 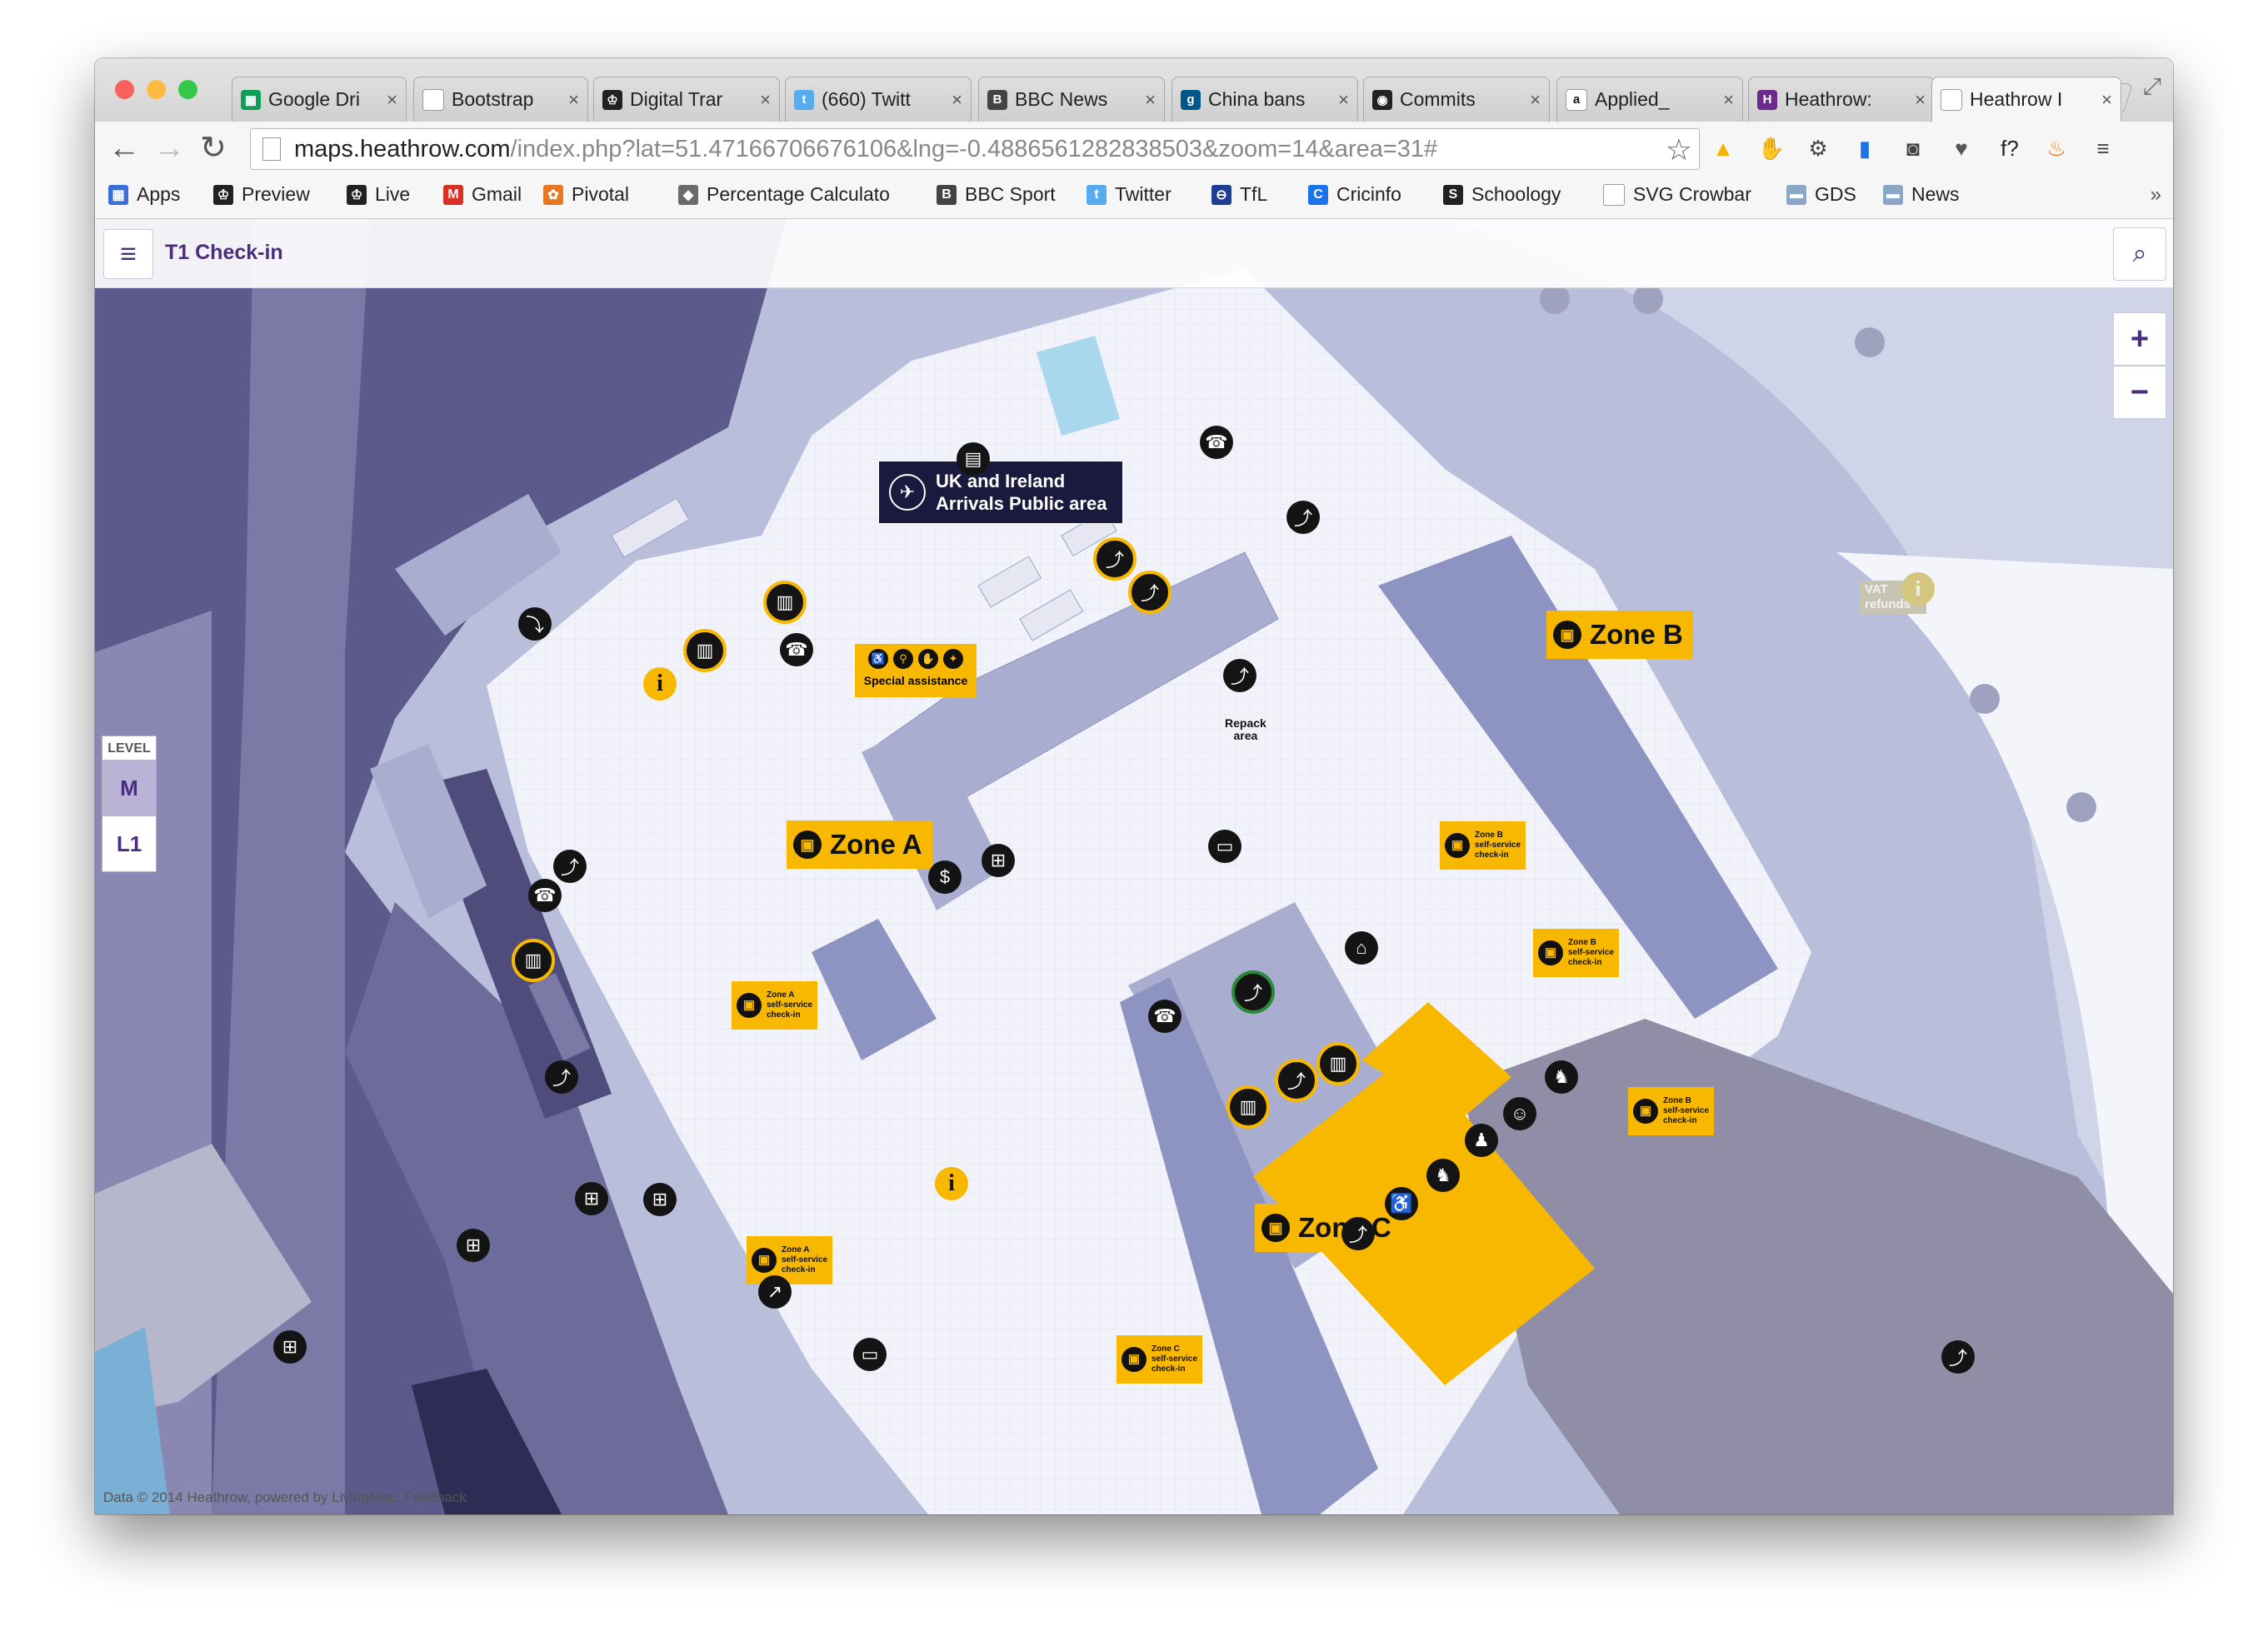 What do you see at coordinates (1519, 1113) in the screenshot?
I see `baby-change-icon: ☺` at bounding box center [1519, 1113].